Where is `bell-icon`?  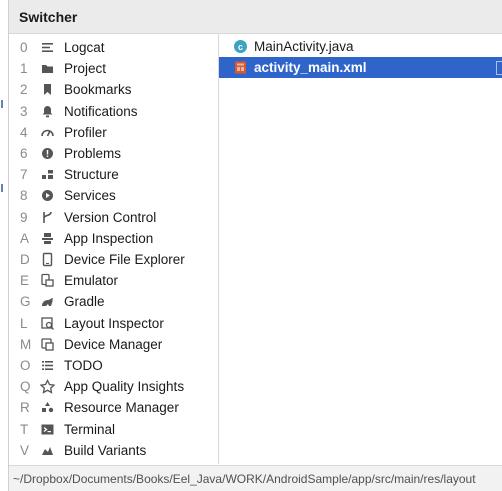 bell-icon is located at coordinates (47, 111).